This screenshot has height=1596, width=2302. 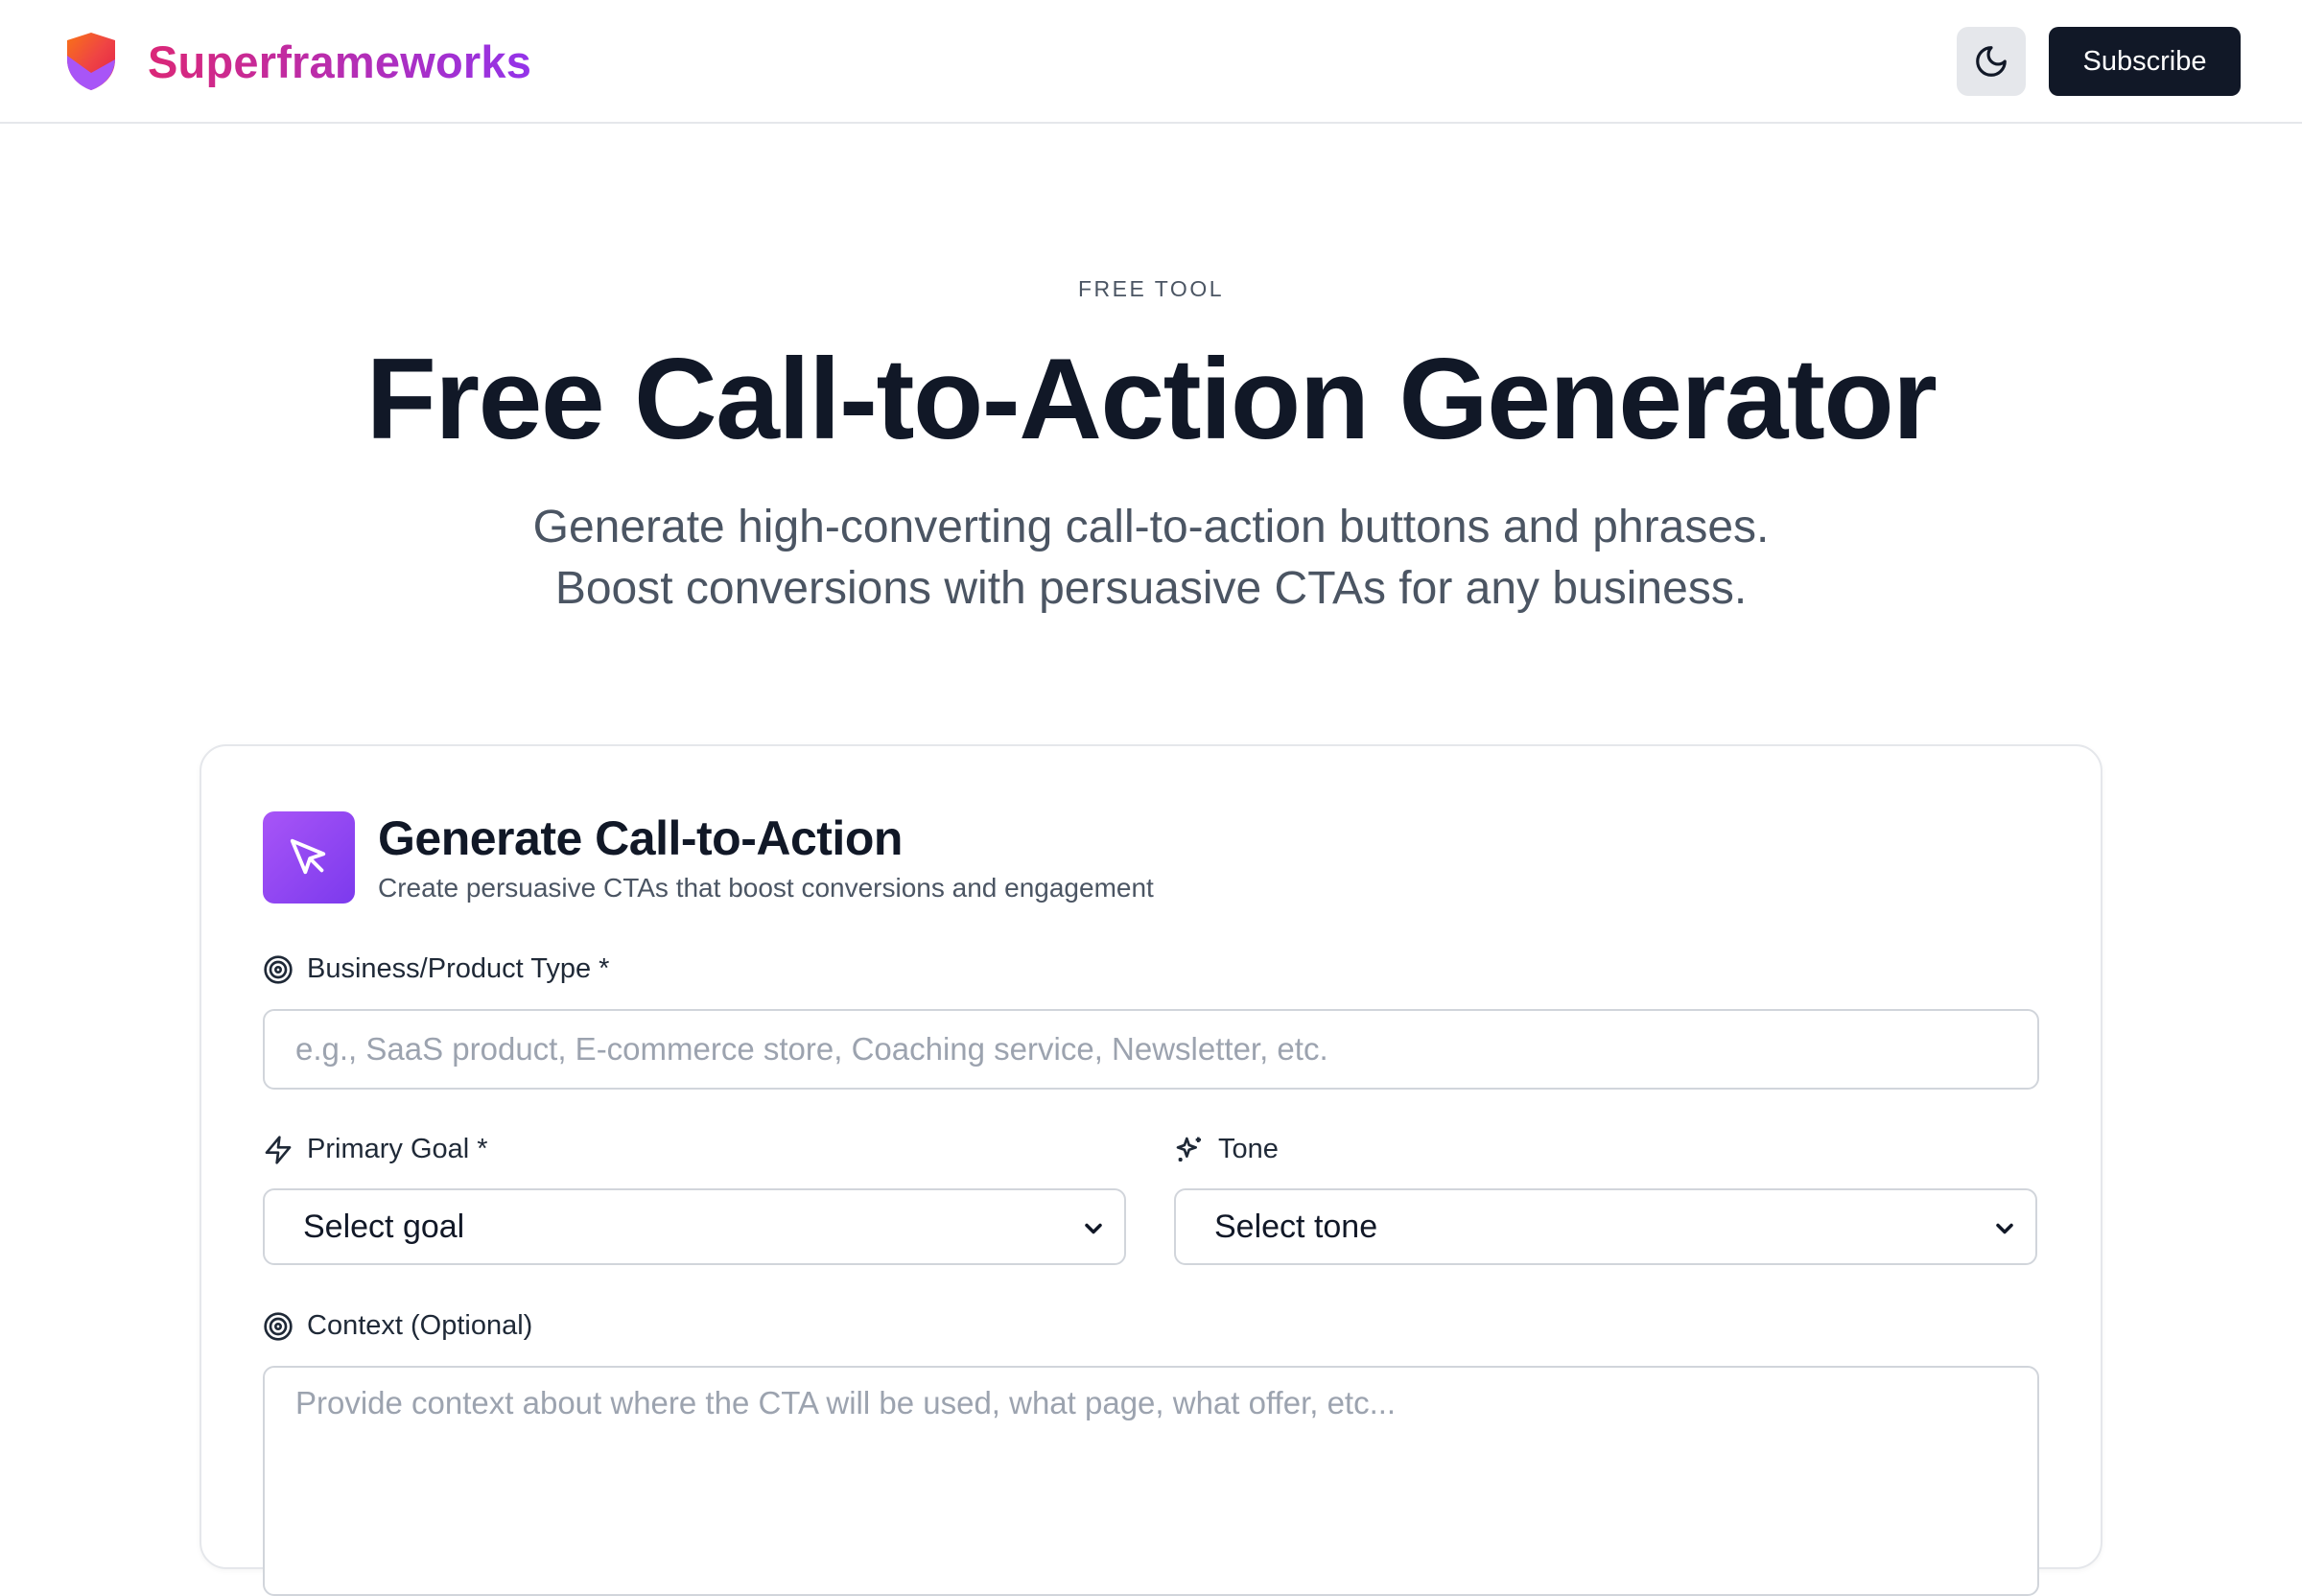 What do you see at coordinates (1605, 1226) in the screenshot?
I see `tone-select: Select tone` at bounding box center [1605, 1226].